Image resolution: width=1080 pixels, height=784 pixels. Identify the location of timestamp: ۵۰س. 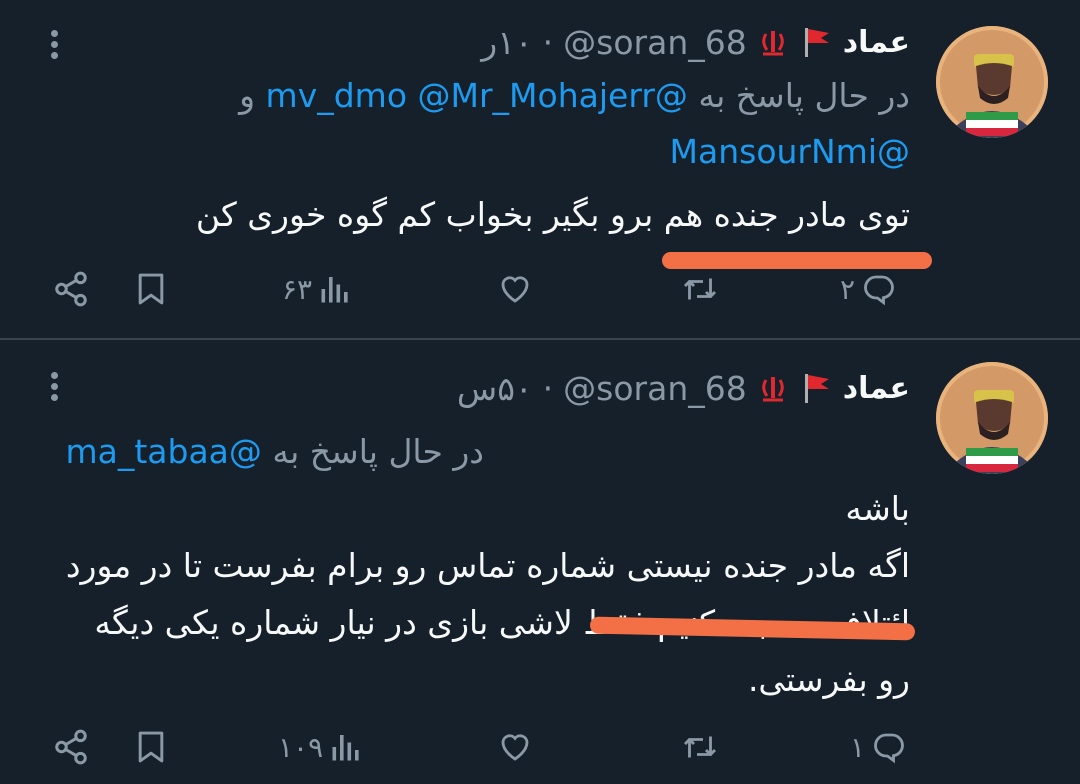
(495, 388).